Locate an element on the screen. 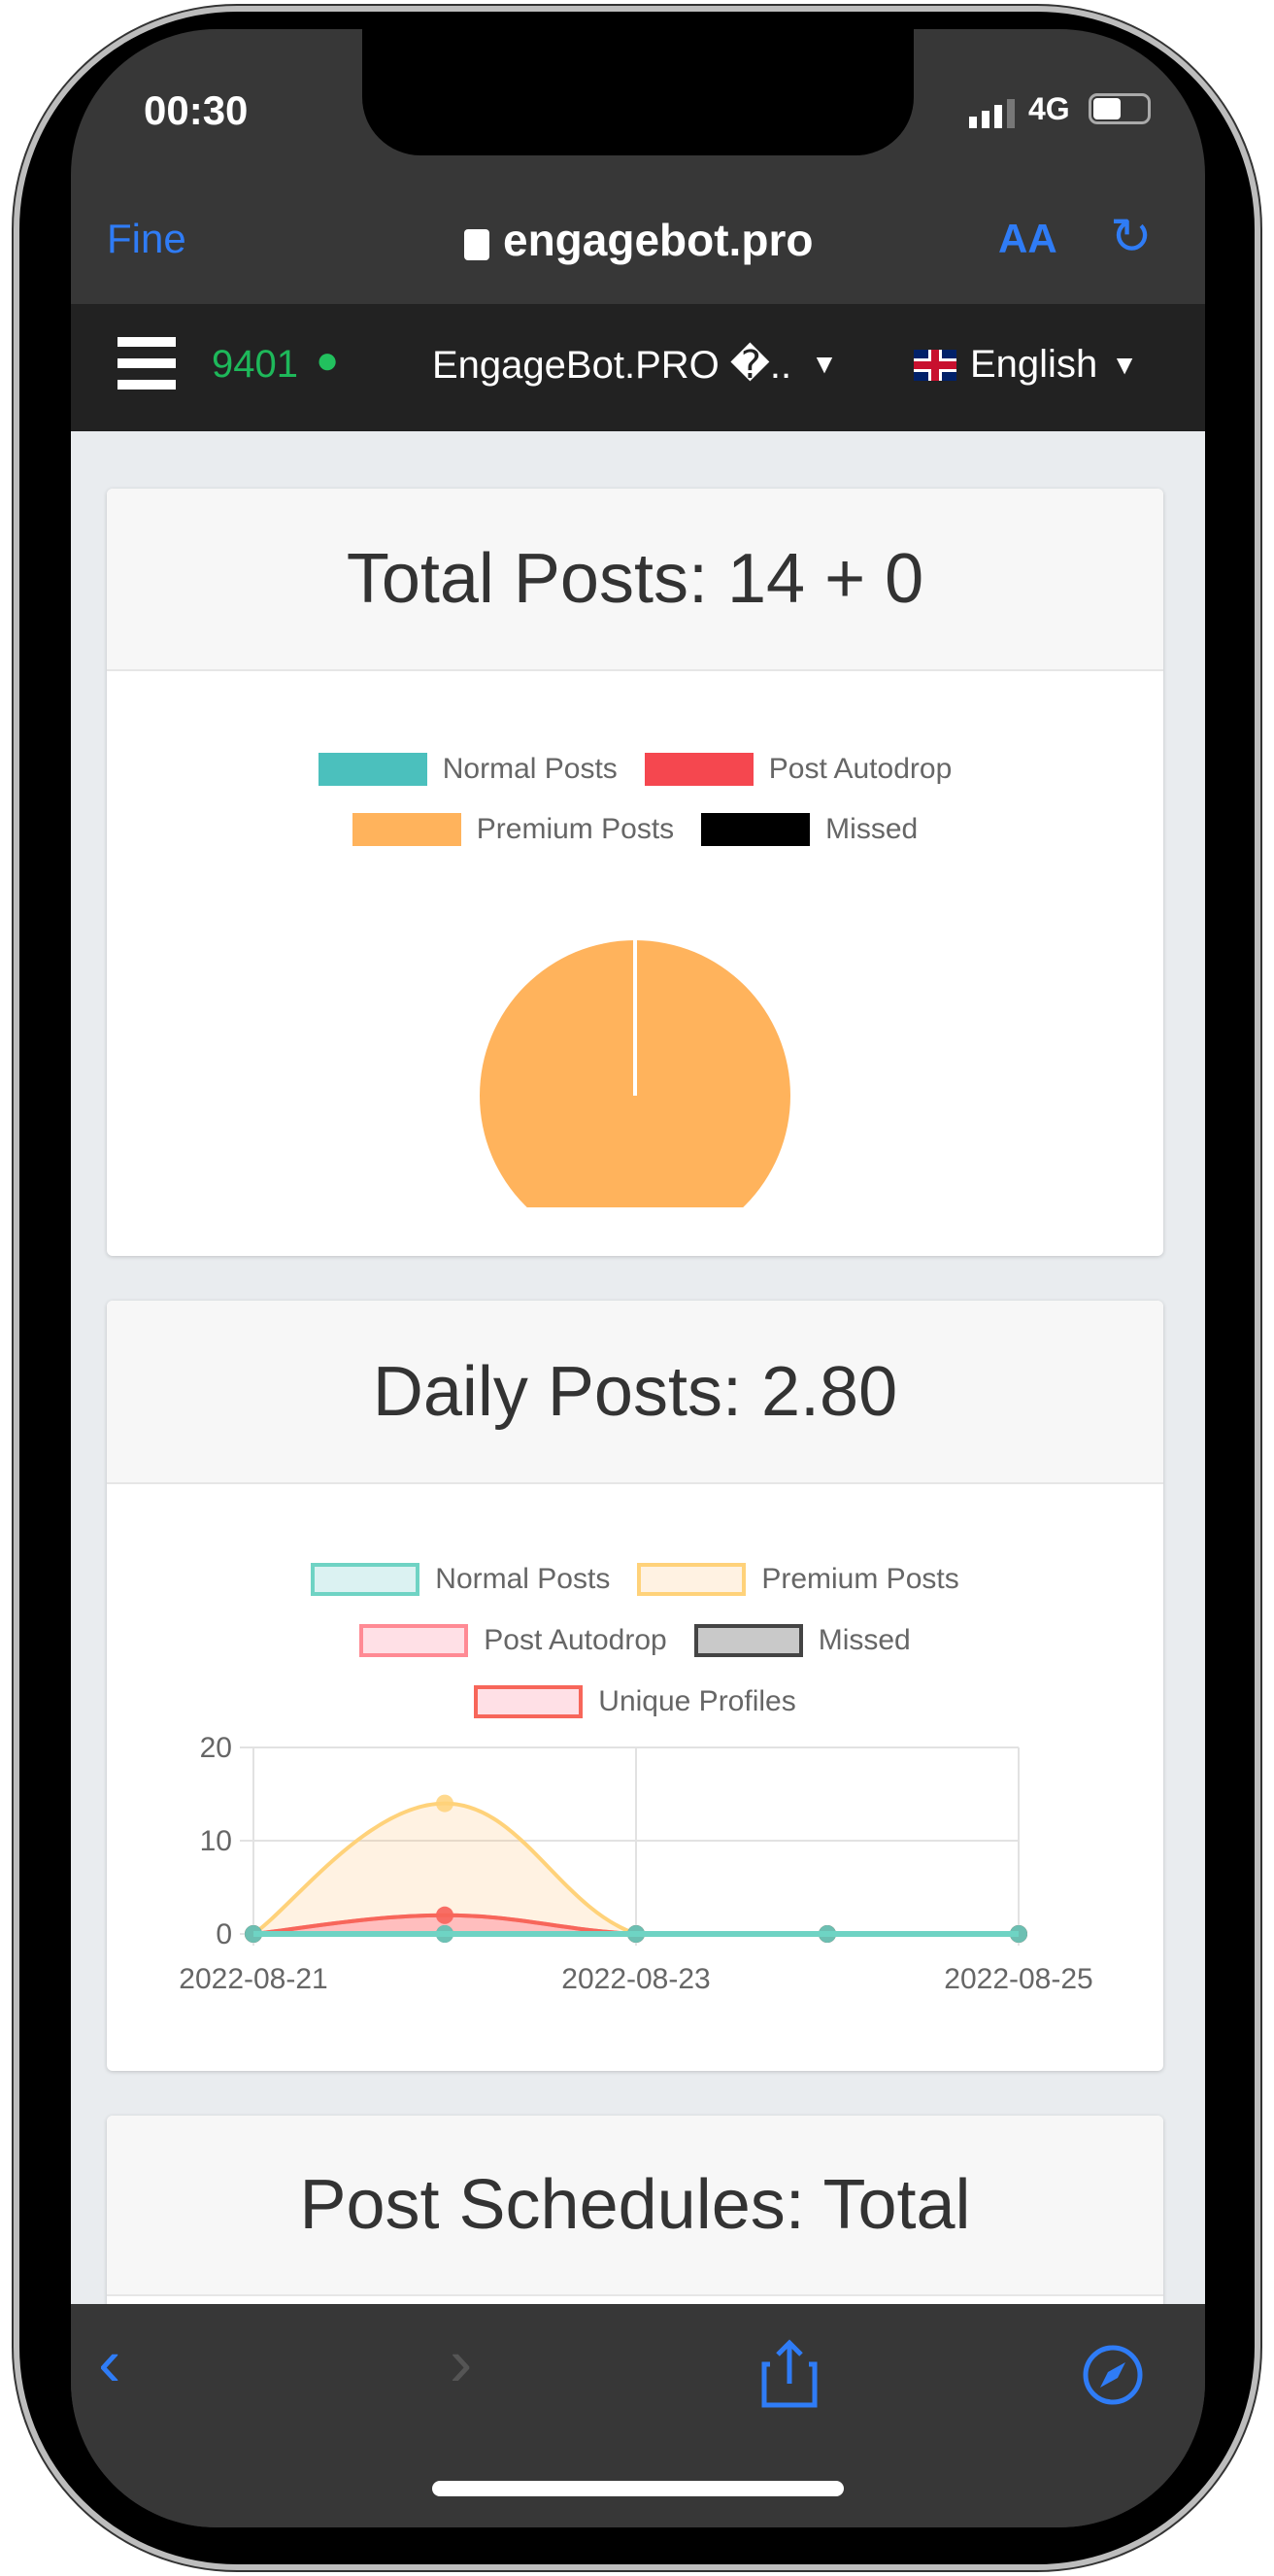 The width and height of the screenshot is (1274, 2576). uk-flag-icon is located at coordinates (935, 365).